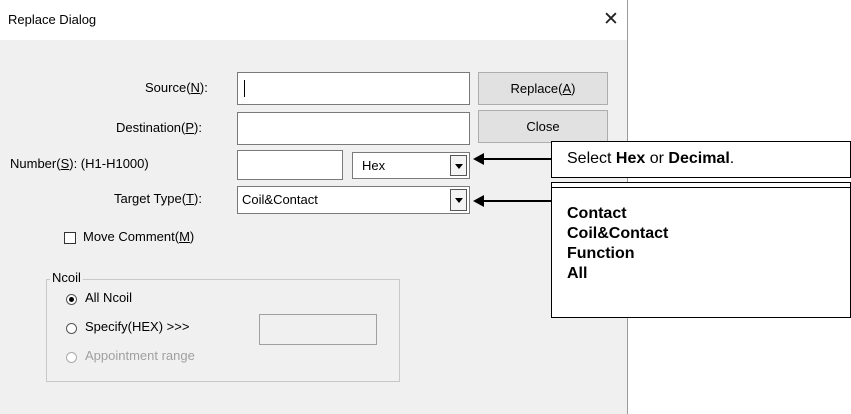 Image resolution: width=851 pixels, height=414 pixels. Describe the element at coordinates (71, 299) in the screenshot. I see `all-ncoil-radio` at that location.